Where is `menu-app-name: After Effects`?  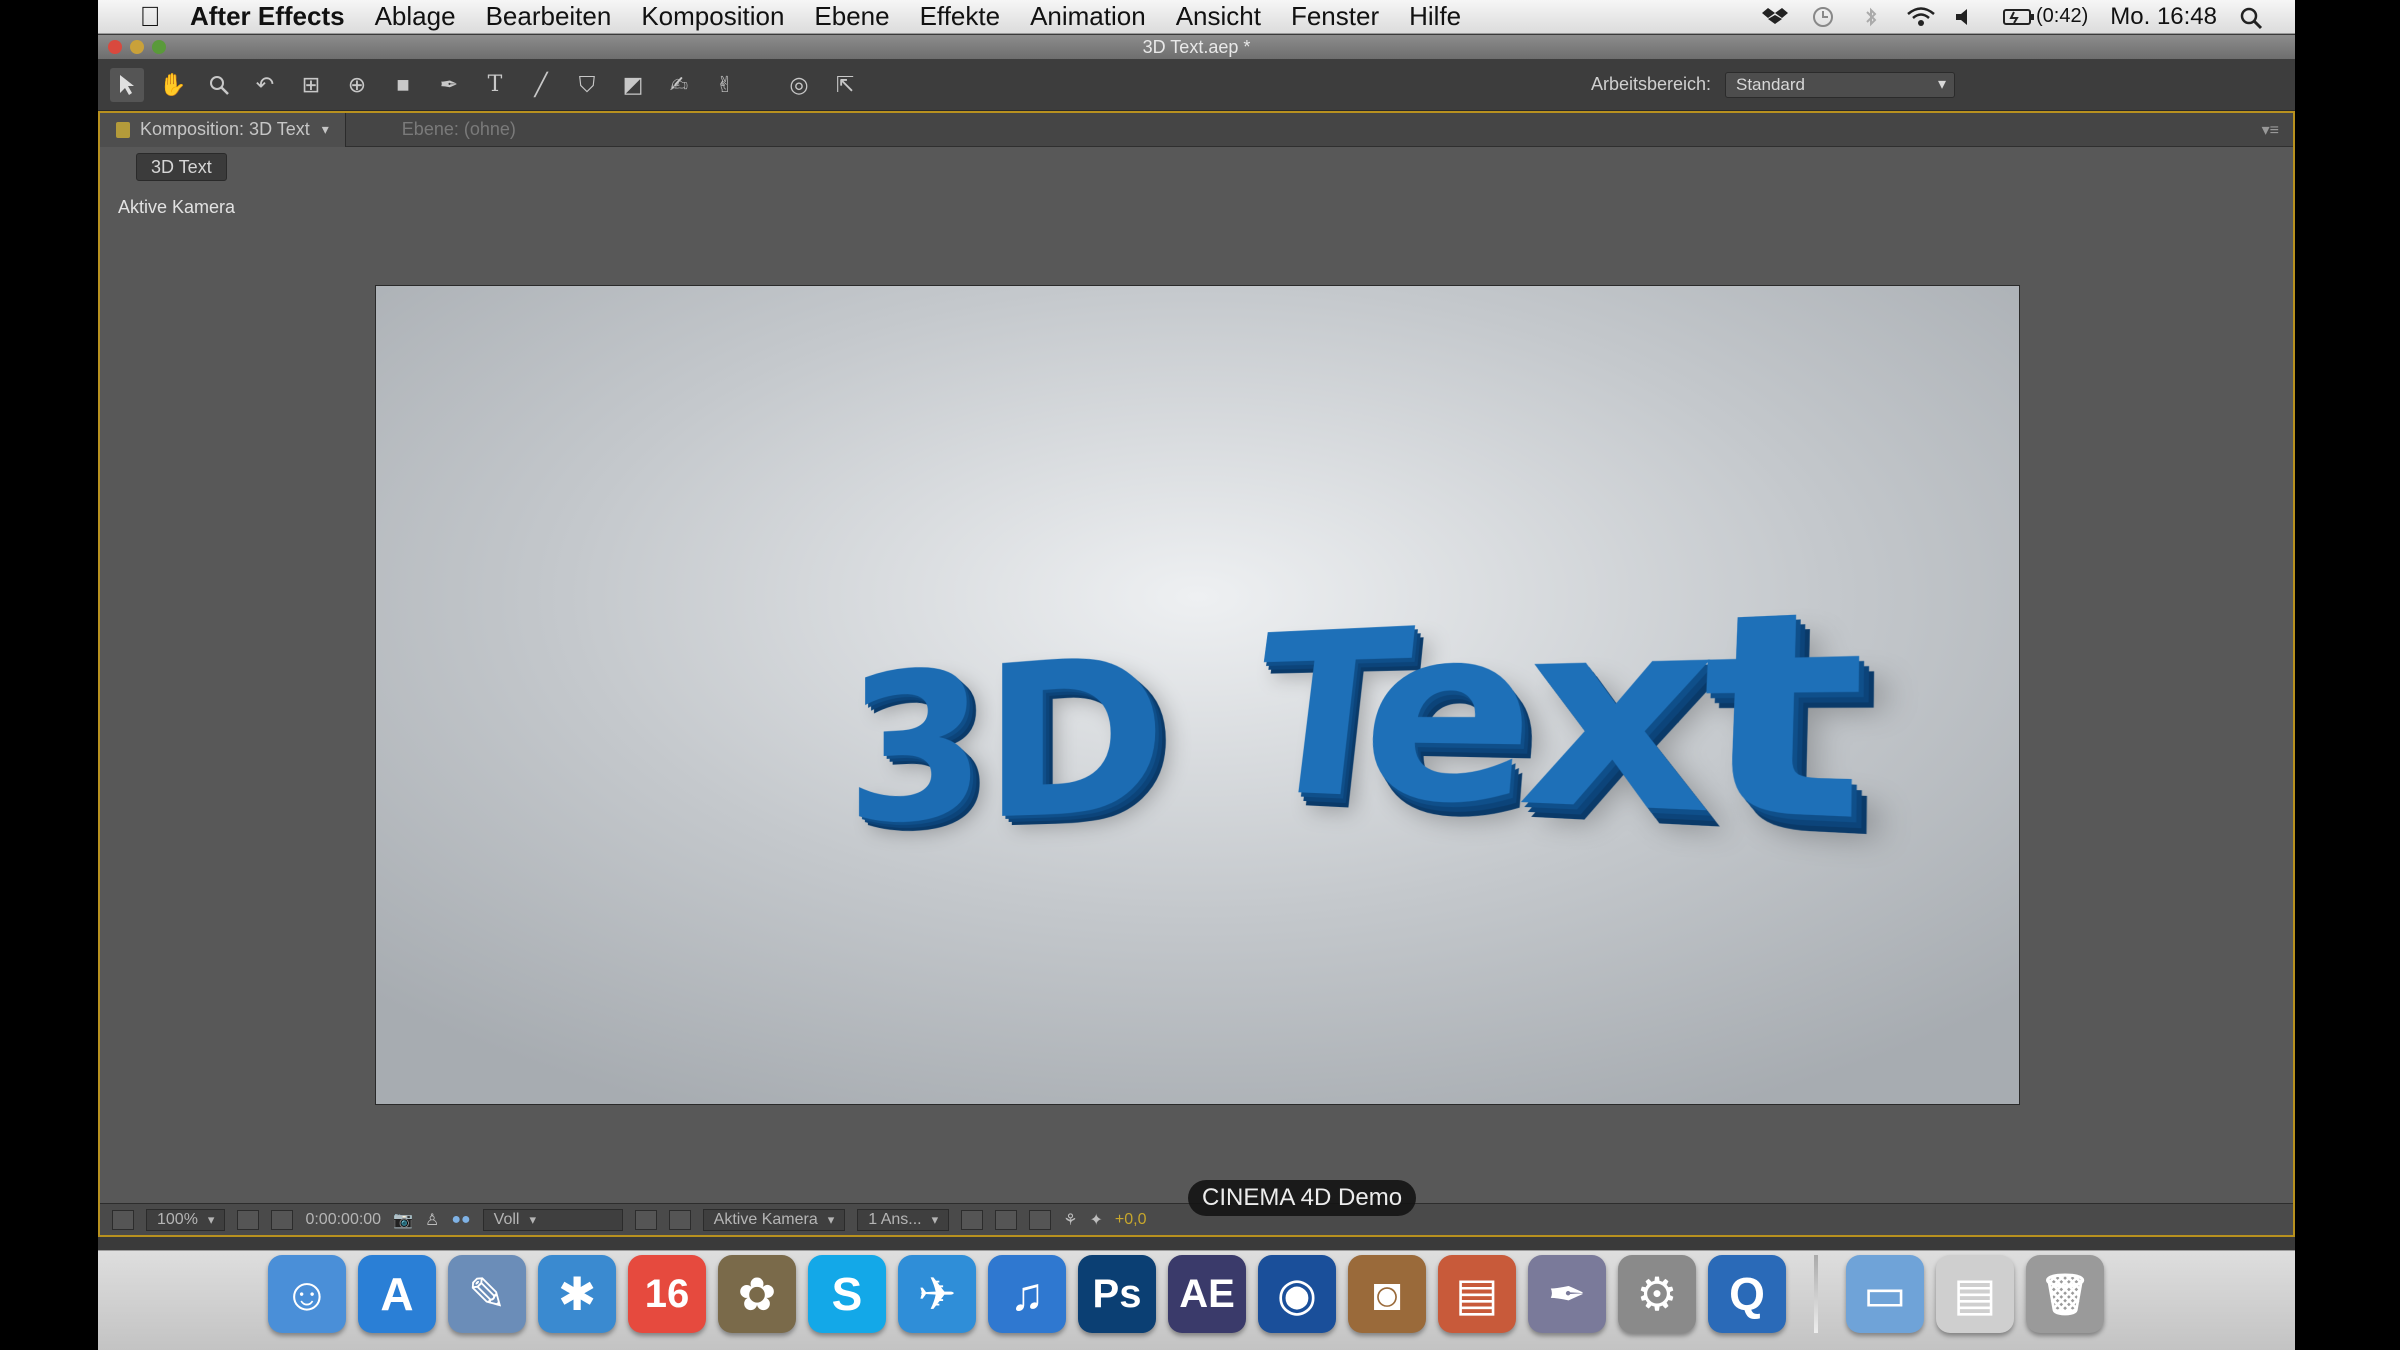 menu-app-name: After Effects is located at coordinates (269, 16).